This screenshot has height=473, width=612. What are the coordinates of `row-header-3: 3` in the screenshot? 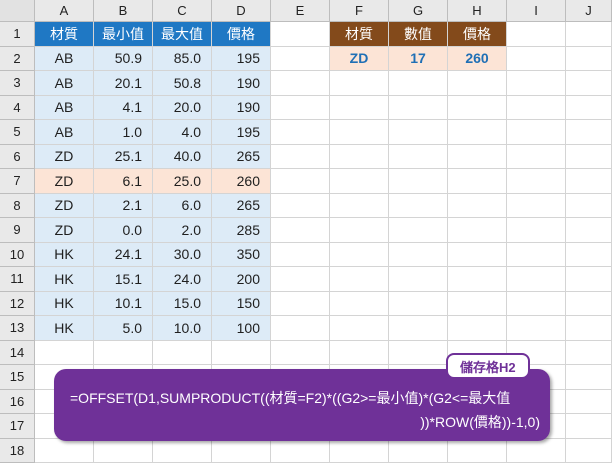 It's located at (17, 83).